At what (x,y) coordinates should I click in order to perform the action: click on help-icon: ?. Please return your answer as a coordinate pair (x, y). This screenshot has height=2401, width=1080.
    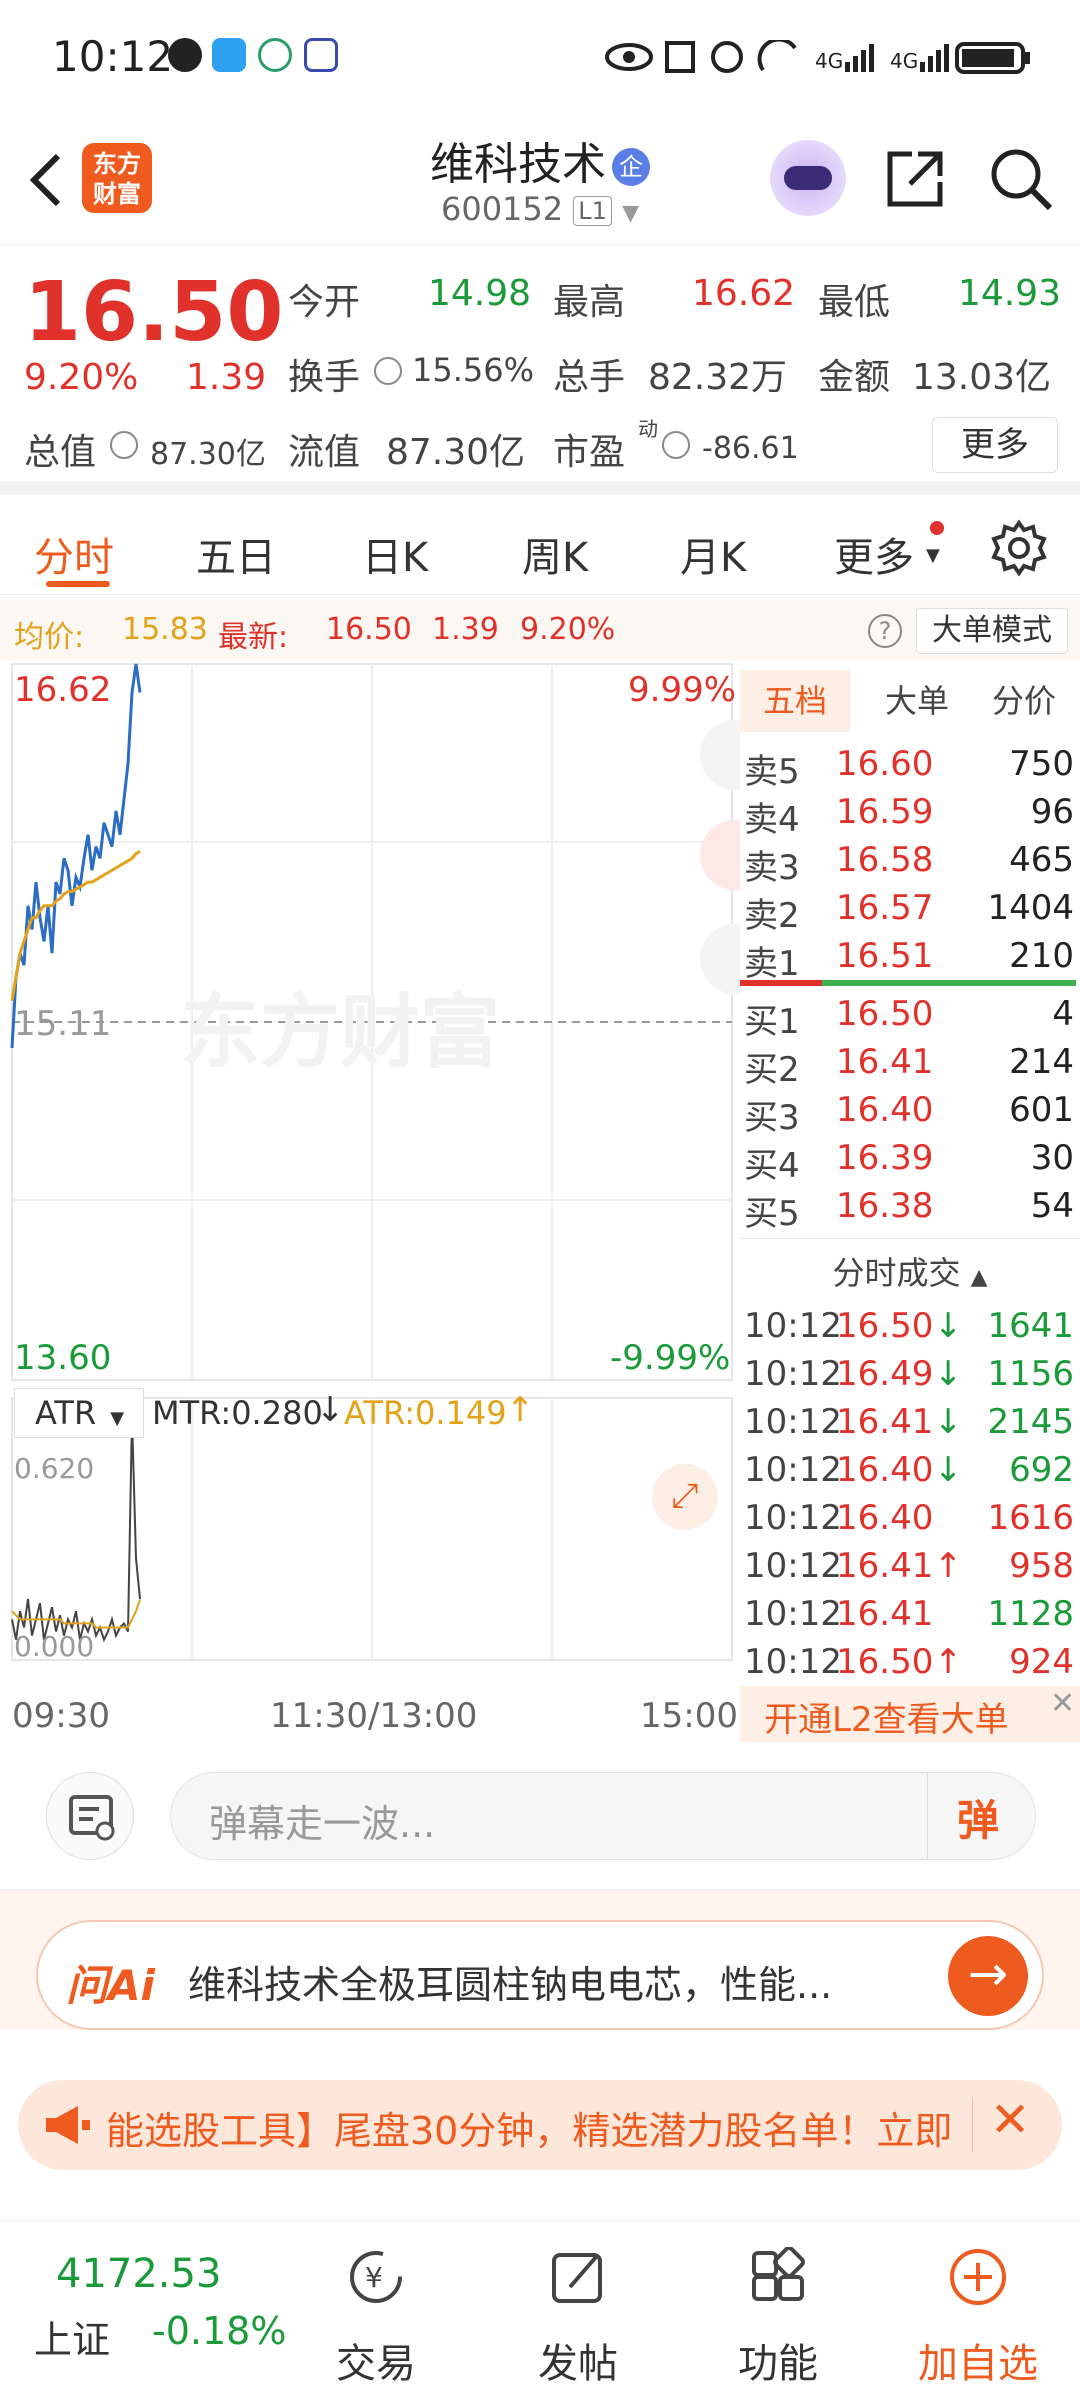
    Looking at the image, I should click on (885, 631).